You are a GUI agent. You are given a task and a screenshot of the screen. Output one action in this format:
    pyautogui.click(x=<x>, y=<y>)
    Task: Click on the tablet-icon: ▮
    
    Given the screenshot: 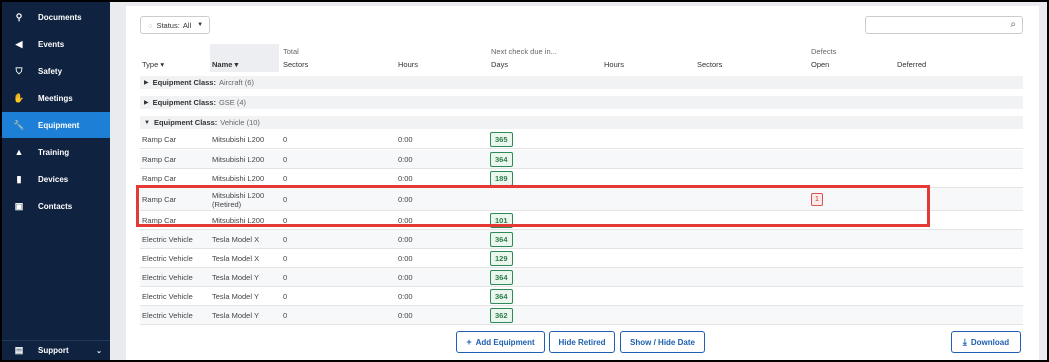 What is the action you would take?
    pyautogui.click(x=19, y=178)
    